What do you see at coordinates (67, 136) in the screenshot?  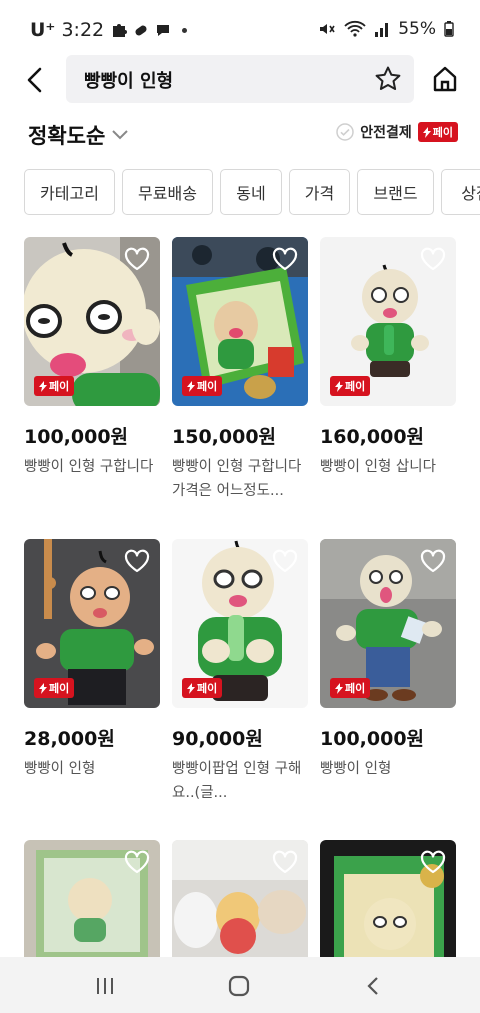 I see `sort-label: 정확도순` at bounding box center [67, 136].